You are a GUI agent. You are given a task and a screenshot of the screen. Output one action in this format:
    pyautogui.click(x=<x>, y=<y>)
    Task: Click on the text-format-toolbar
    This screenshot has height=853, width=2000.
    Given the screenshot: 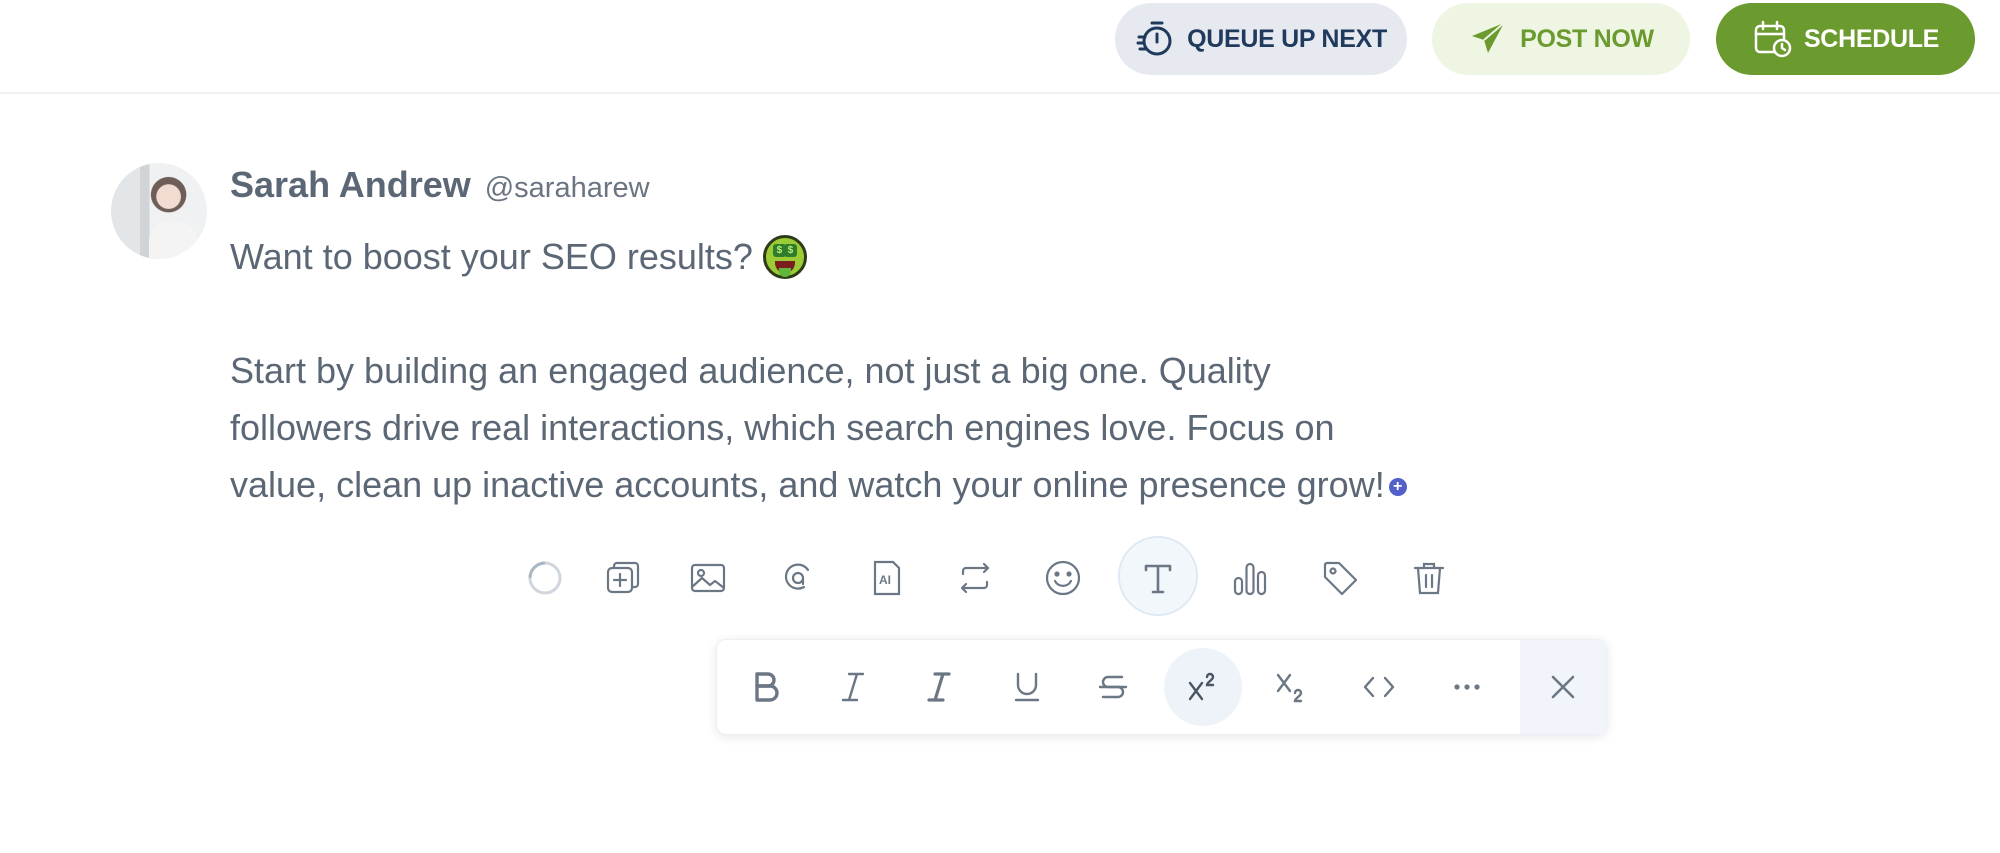 What is the action you would take?
    pyautogui.click(x=1161, y=687)
    